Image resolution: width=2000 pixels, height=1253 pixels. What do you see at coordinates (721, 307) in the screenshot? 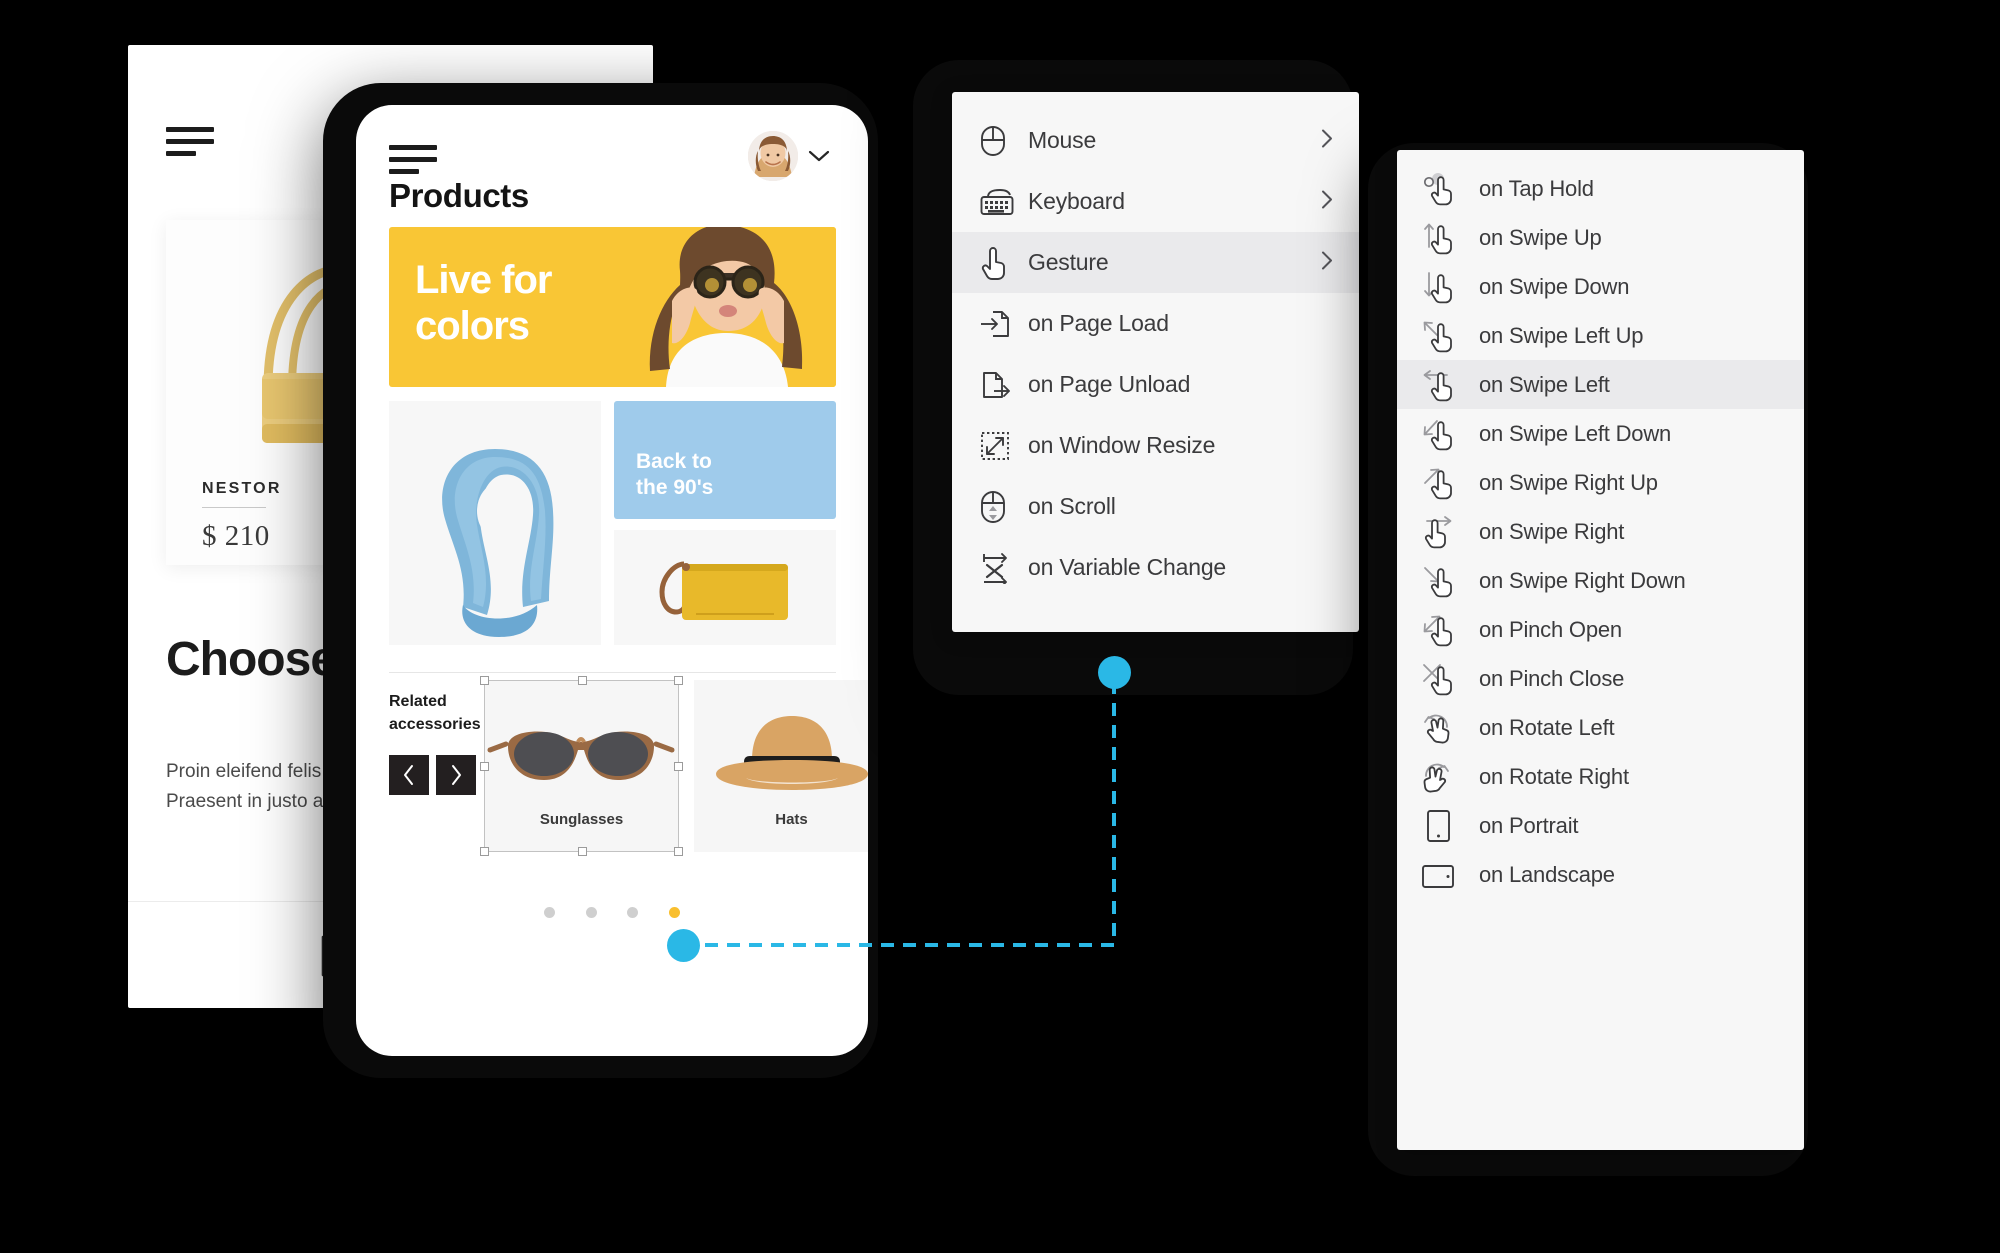
I see `hero-model-image` at bounding box center [721, 307].